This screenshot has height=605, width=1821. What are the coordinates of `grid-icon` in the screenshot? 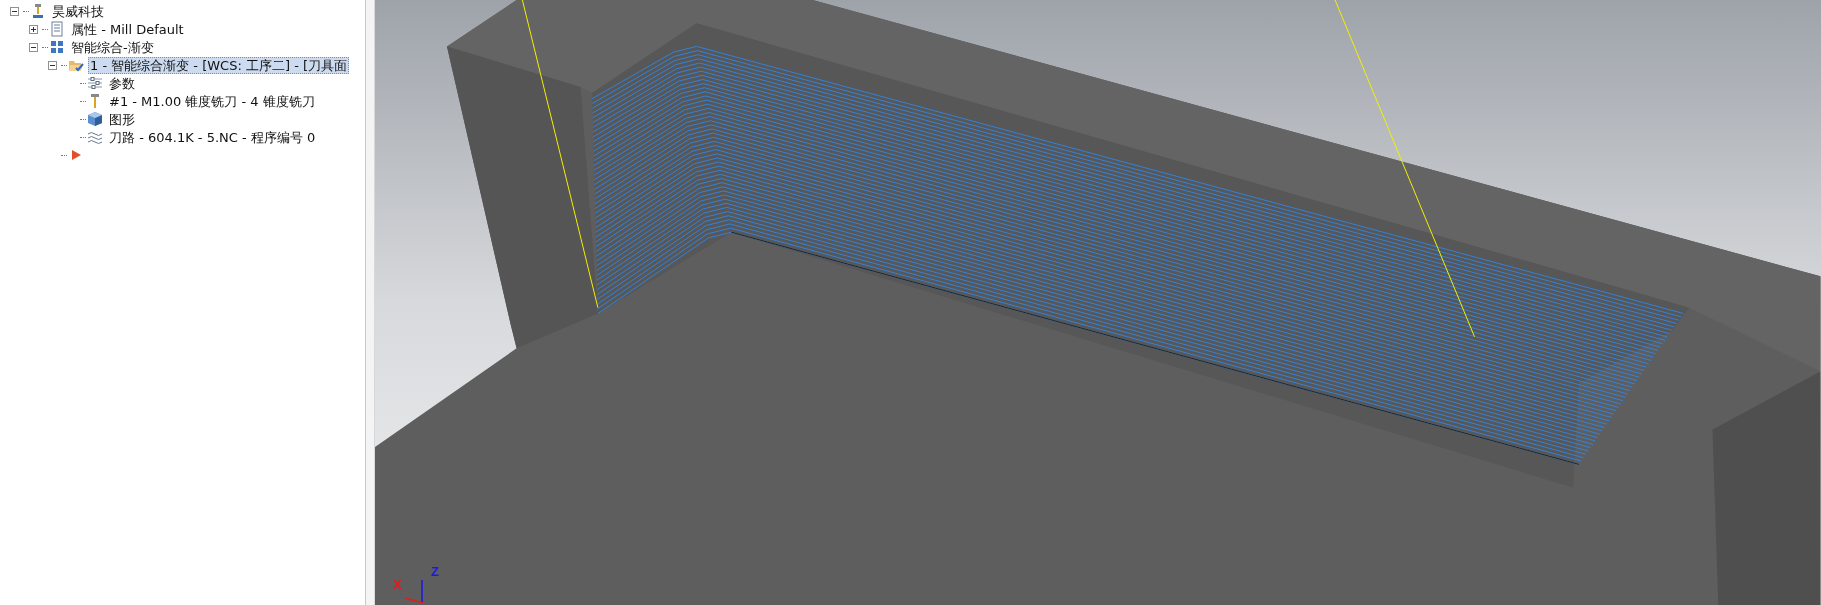 It's located at (57, 47).